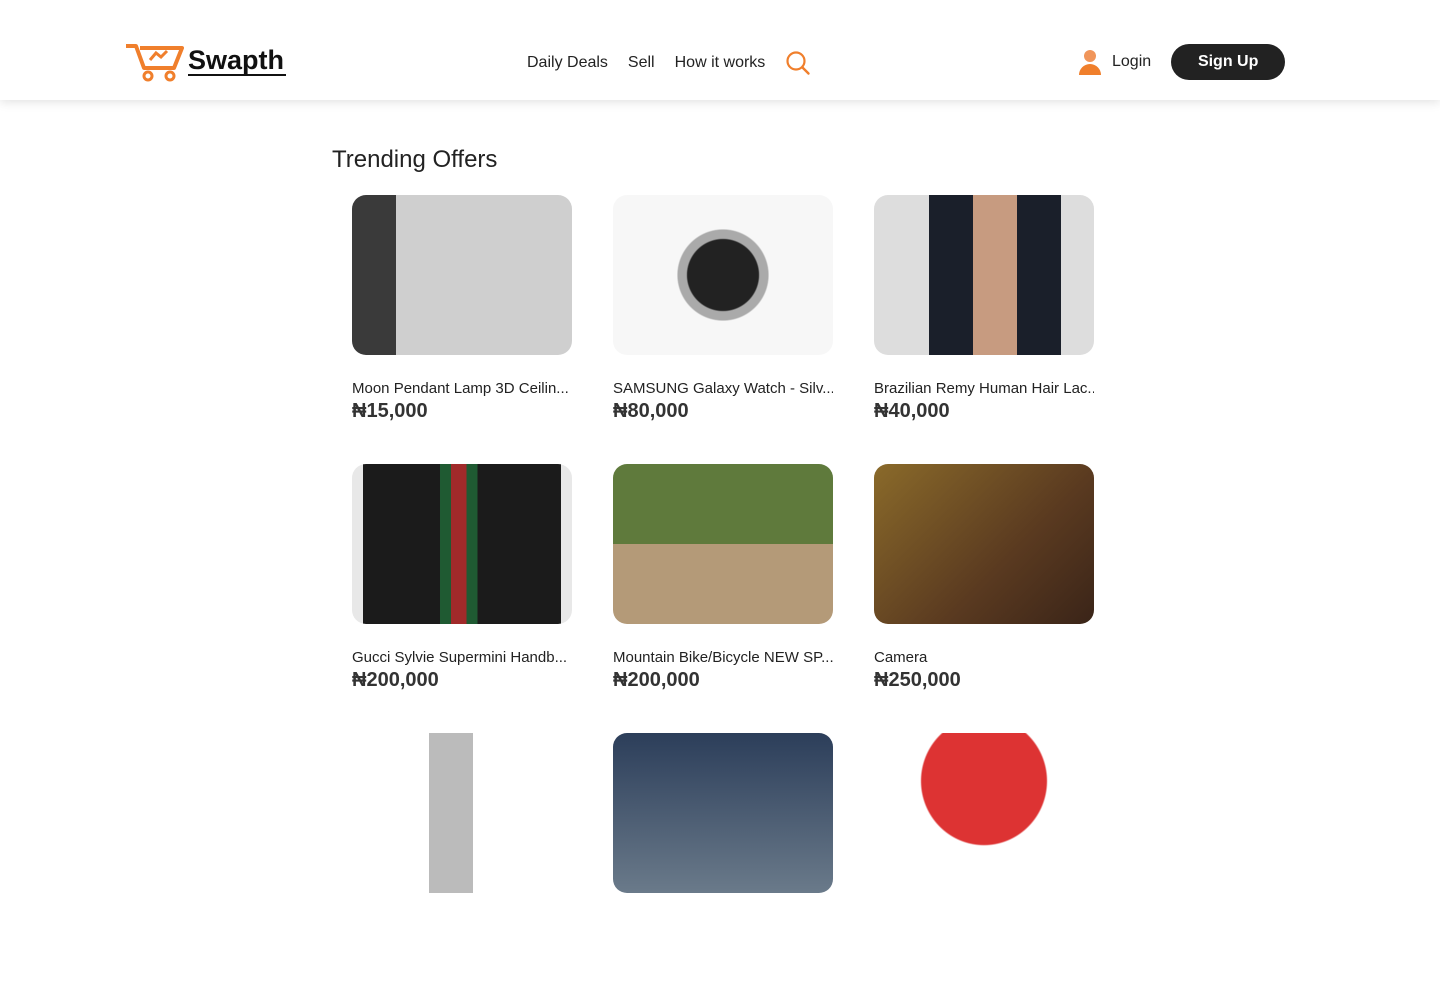 This screenshot has width=1440, height=1002. Describe the element at coordinates (912, 411) in the screenshot. I see `product-price: ₦40,000` at that location.